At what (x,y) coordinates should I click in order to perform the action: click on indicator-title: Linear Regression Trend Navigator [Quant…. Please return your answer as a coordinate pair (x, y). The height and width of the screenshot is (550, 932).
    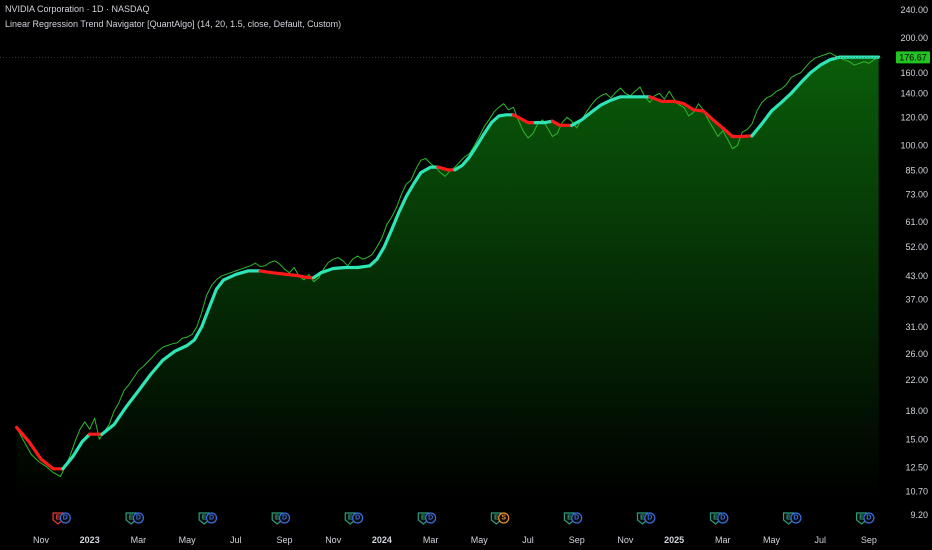
    Looking at the image, I should click on (173, 24).